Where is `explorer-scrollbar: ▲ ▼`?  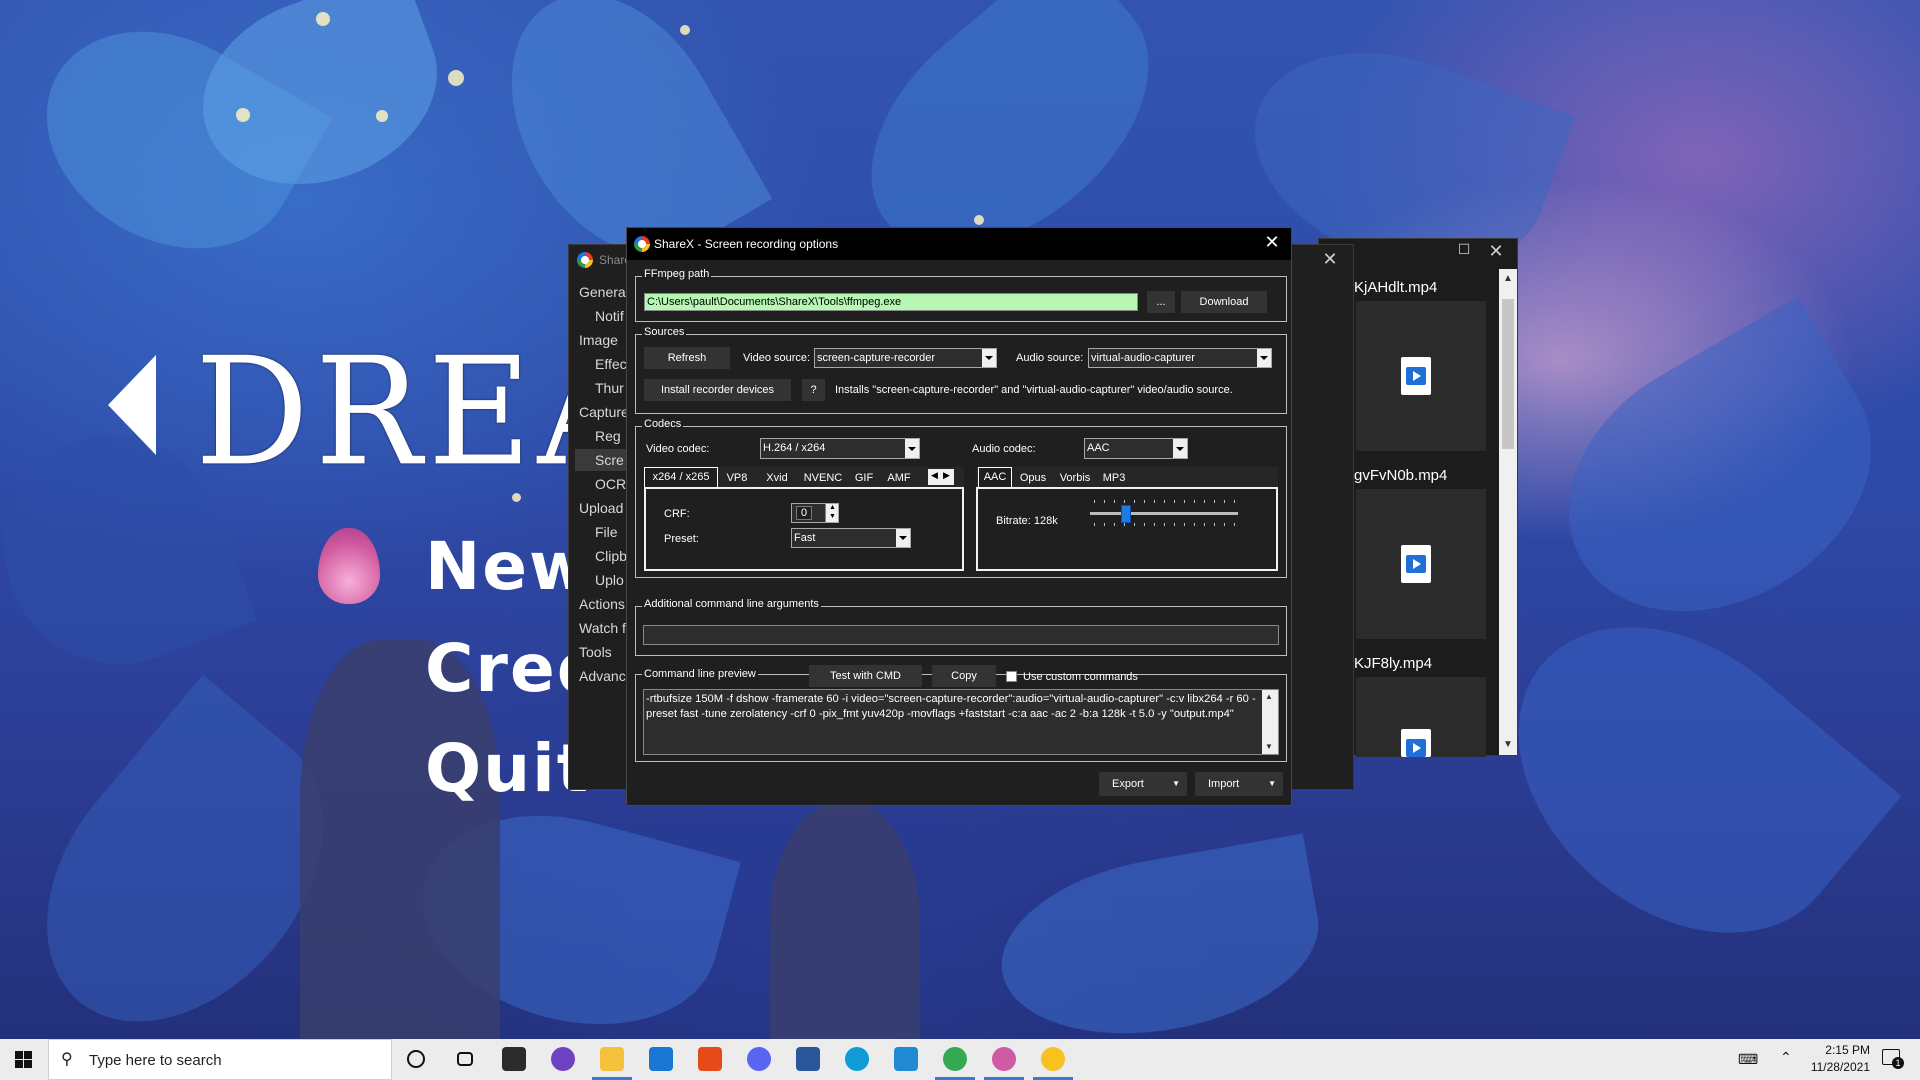 explorer-scrollbar: ▲ ▼ is located at coordinates (1508, 512).